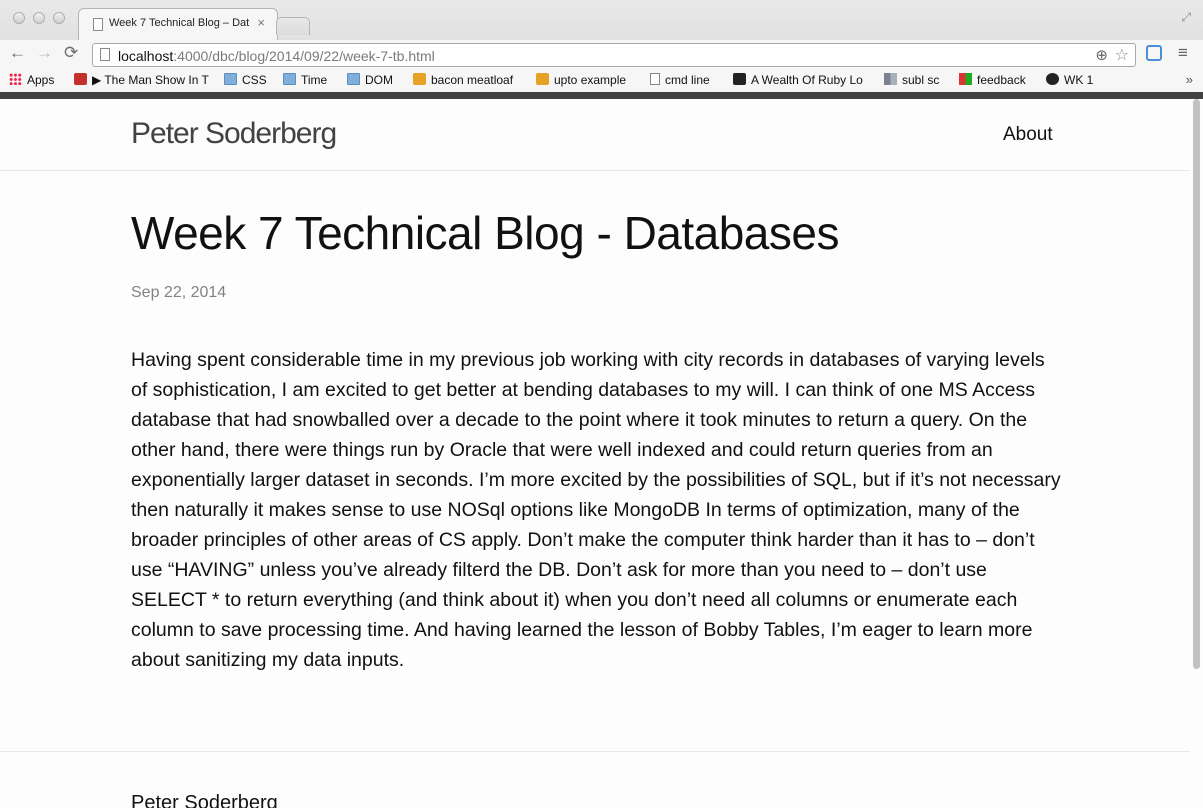 This screenshot has height=808, width=1203. What do you see at coordinates (39, 18) in the screenshot?
I see `minimize-window-button` at bounding box center [39, 18].